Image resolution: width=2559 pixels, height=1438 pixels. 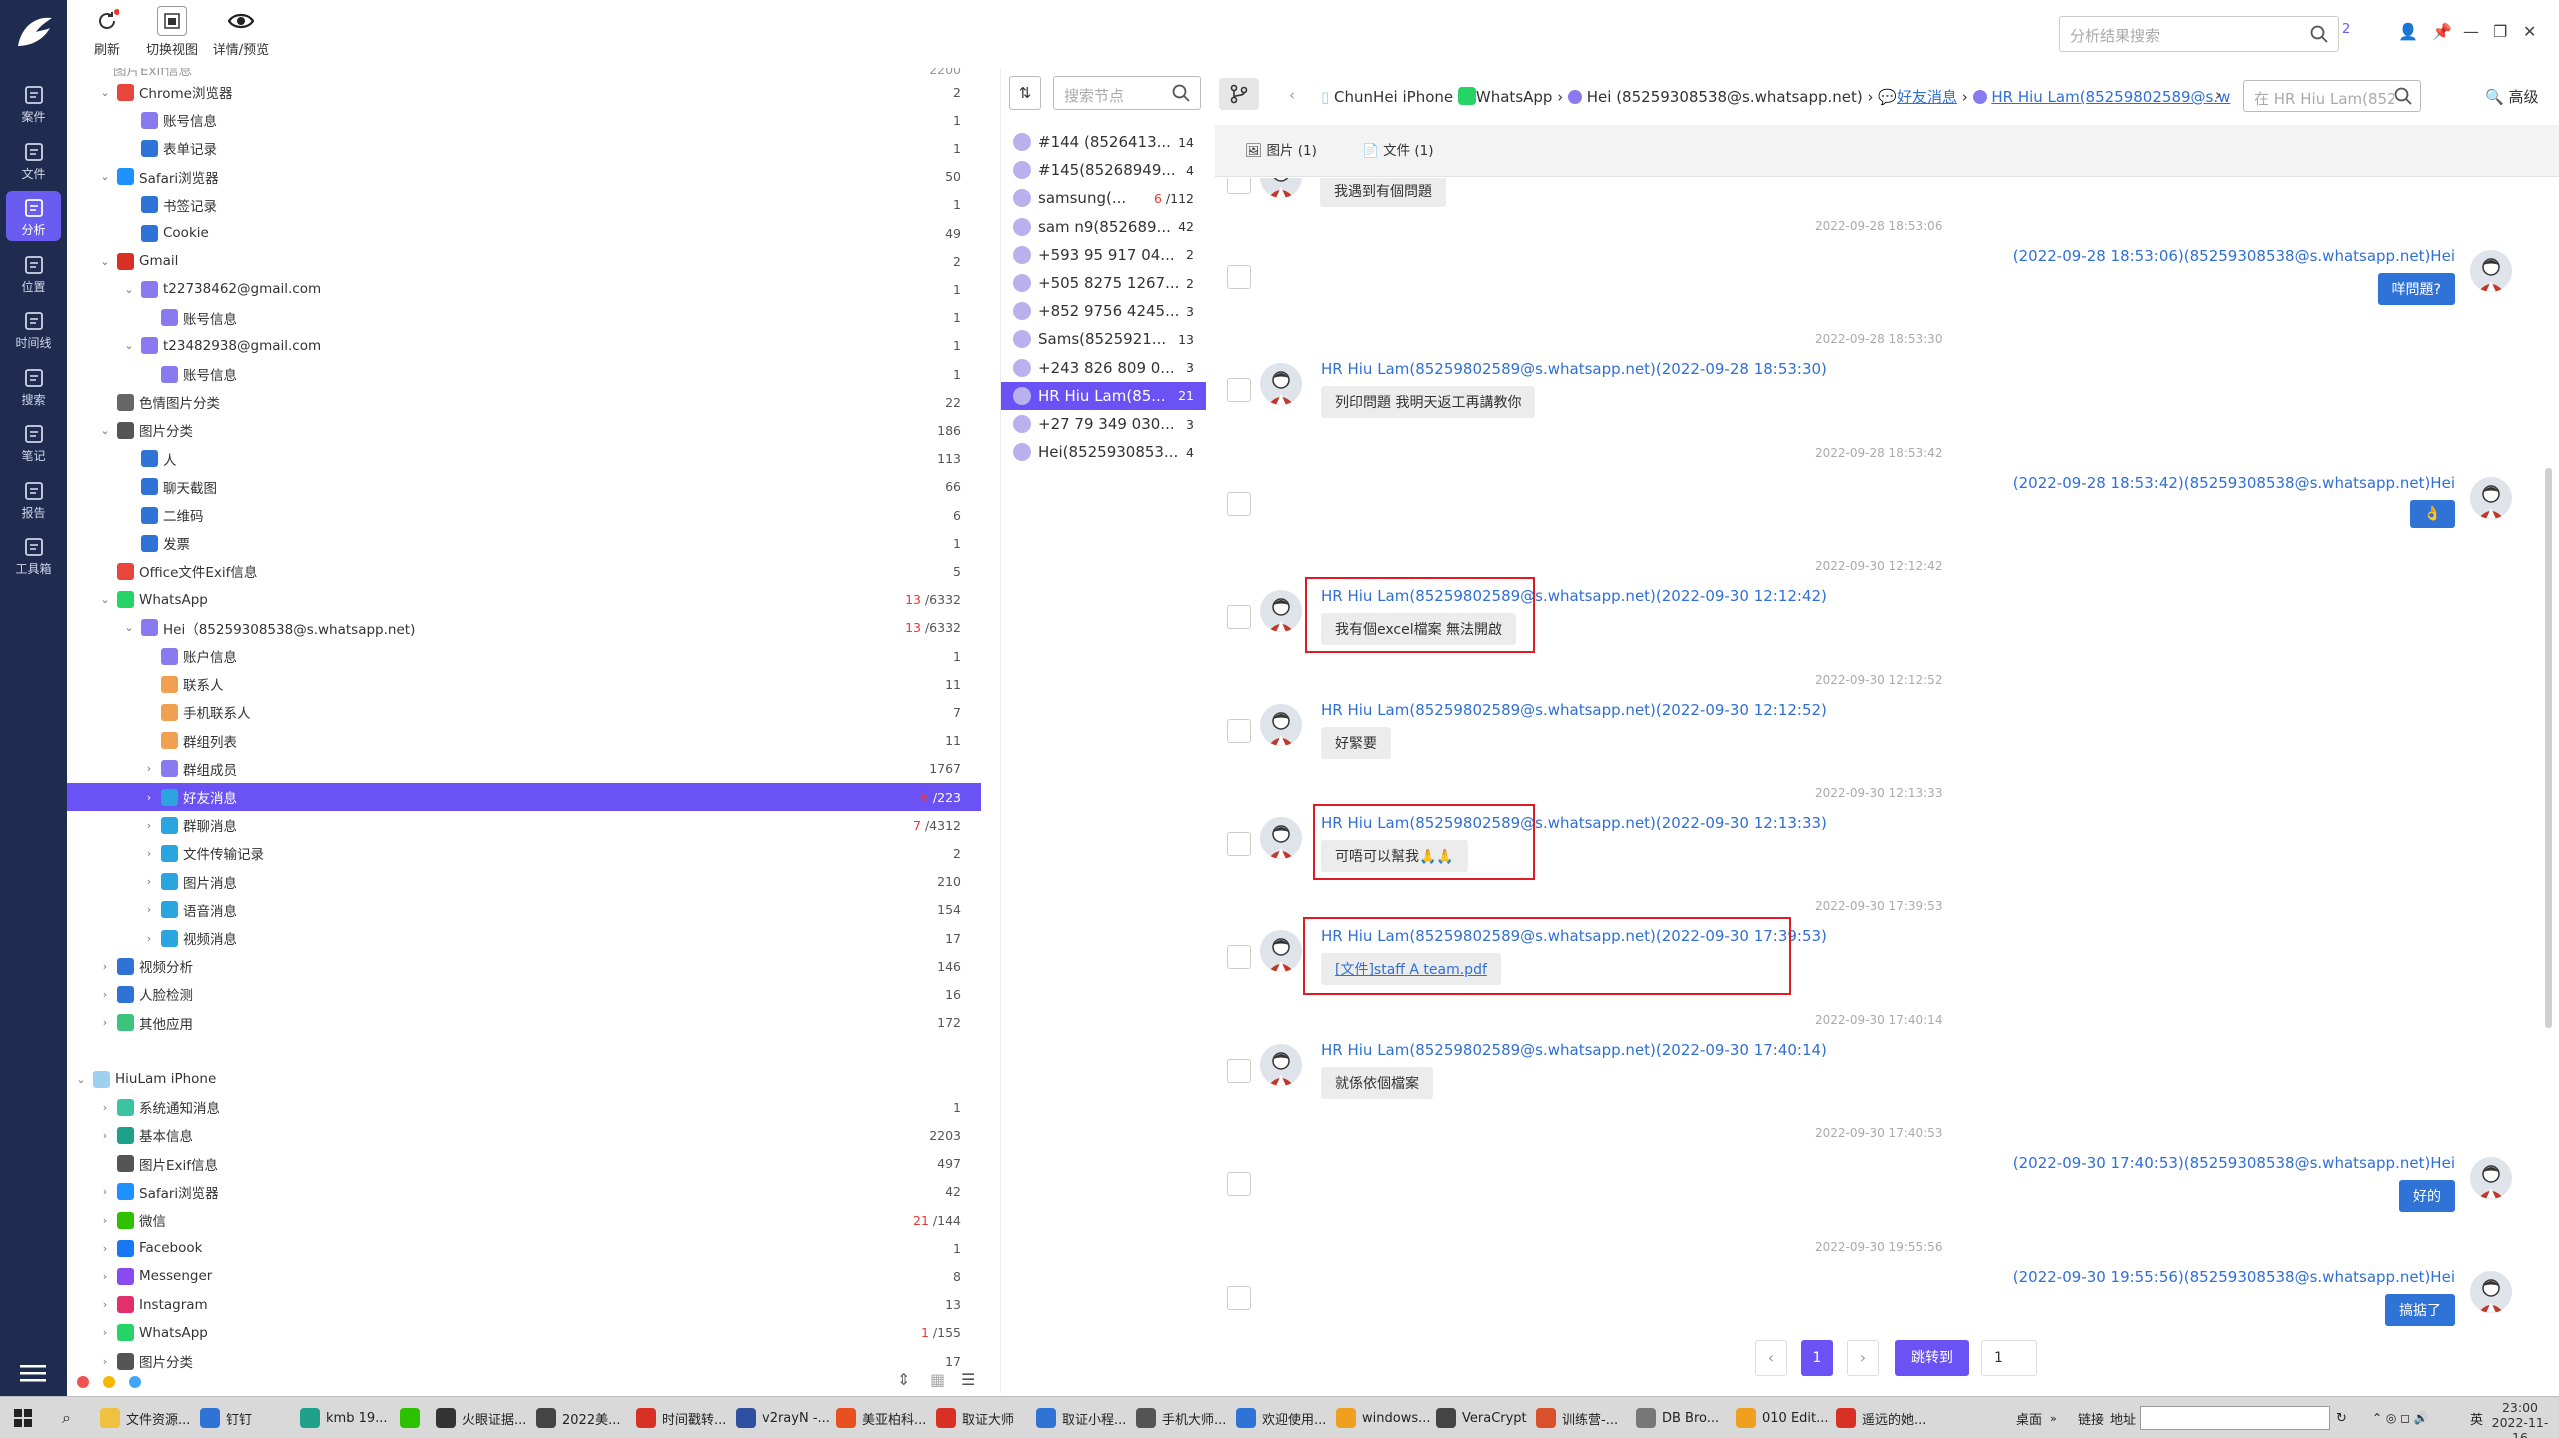 What do you see at coordinates (524, 177) in the screenshot?
I see `tree-row: ⌄ Safari浏览器 50` at bounding box center [524, 177].